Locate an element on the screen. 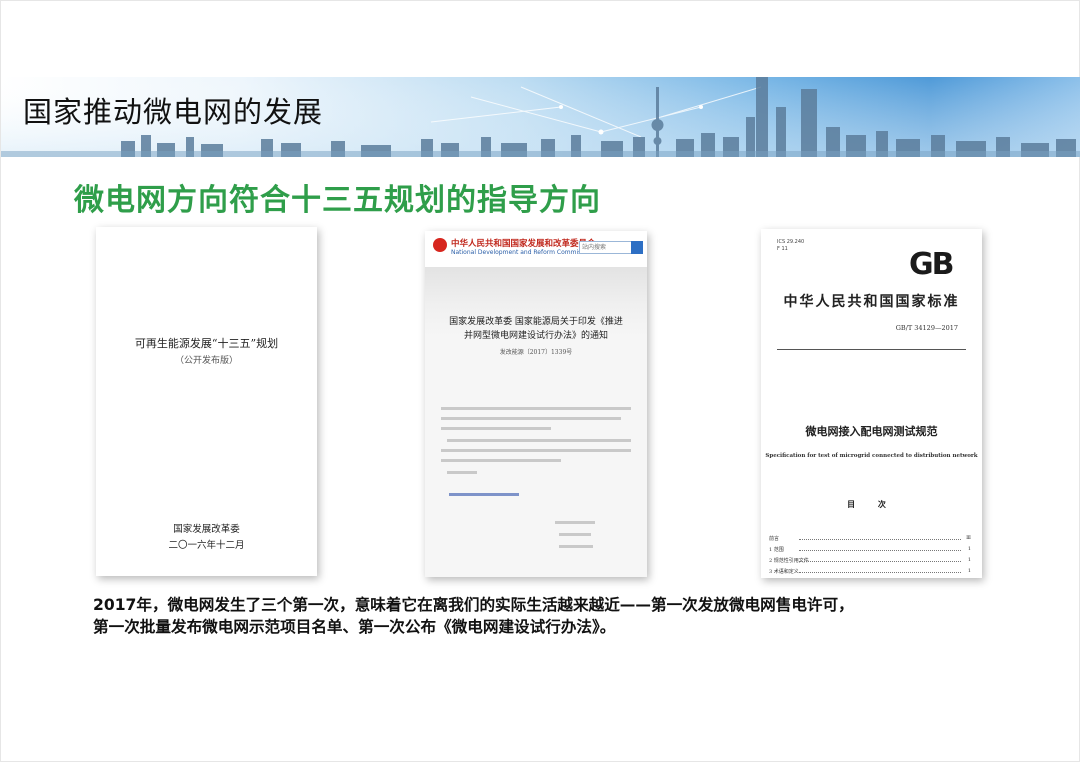 The image size is (1080, 762). title-banner: 国家推动微电网的发展 is located at coordinates (540, 117).